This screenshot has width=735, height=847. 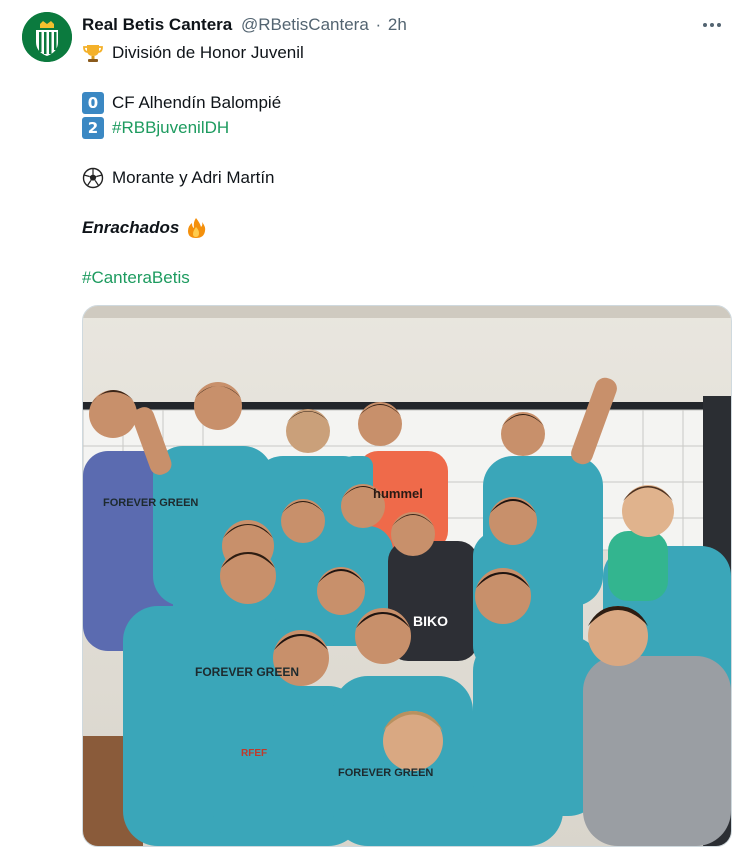 What do you see at coordinates (385, 773) in the screenshot?
I see `shirt-sponsor-text-3: FOREVER GREEN` at bounding box center [385, 773].